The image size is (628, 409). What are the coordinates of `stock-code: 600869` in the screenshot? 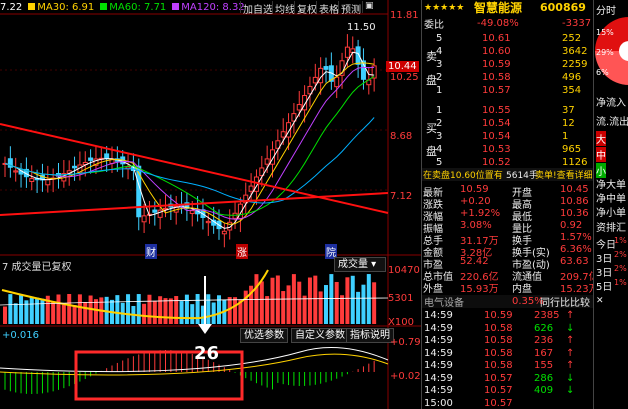 It's located at (563, 7).